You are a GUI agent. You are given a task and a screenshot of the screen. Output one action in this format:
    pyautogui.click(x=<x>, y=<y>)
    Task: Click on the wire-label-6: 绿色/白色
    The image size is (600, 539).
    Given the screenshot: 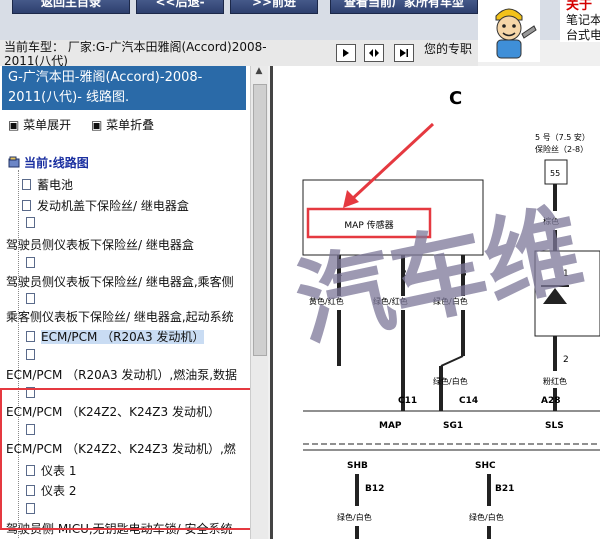 What is the action you would take?
    pyautogui.click(x=450, y=381)
    